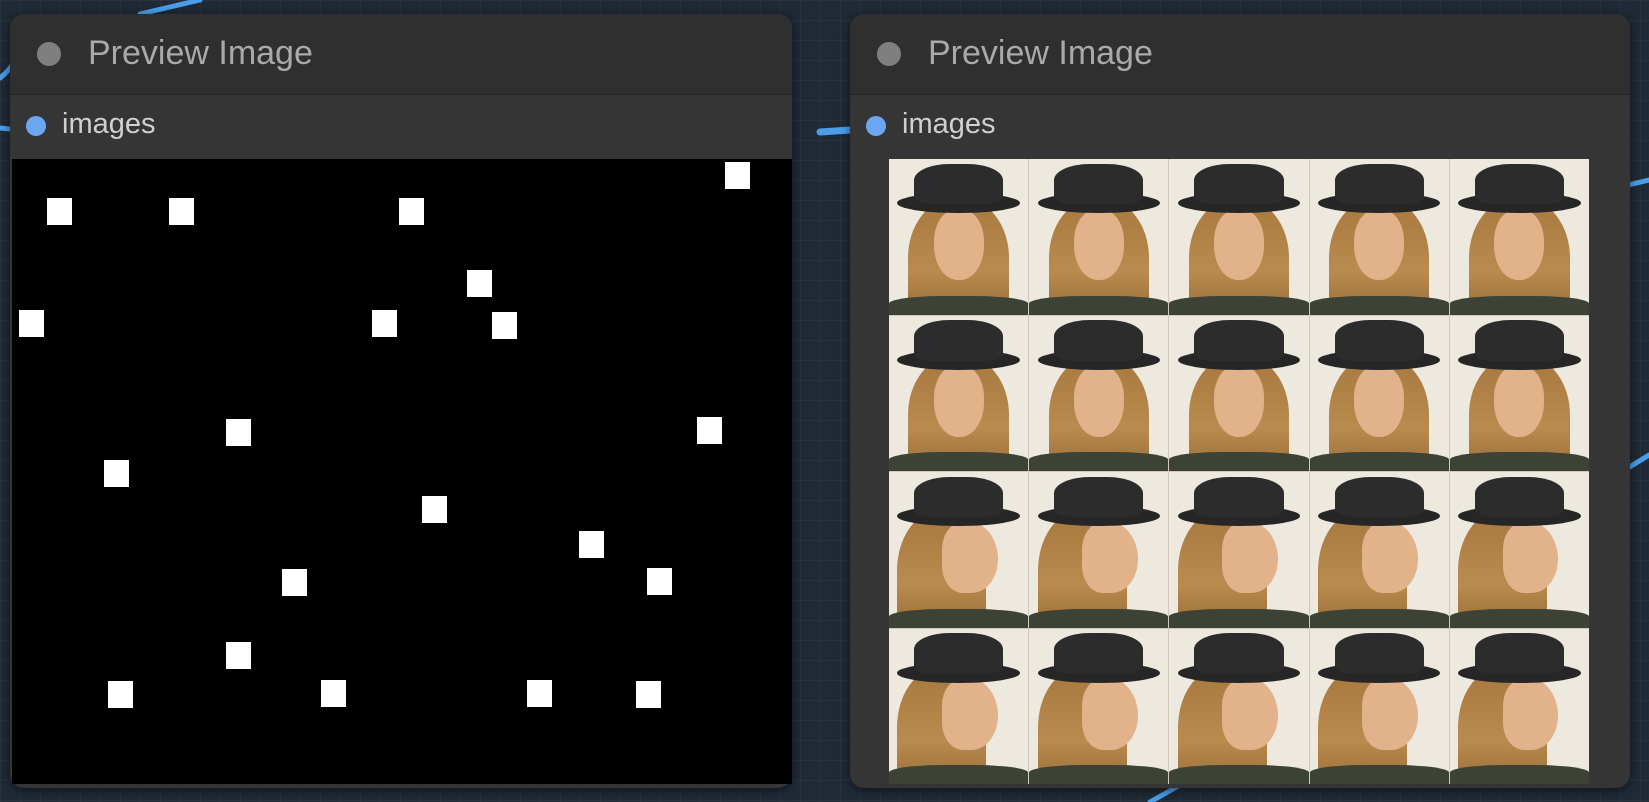  I want to click on wire-right-edge-top, so click(1637, 182).